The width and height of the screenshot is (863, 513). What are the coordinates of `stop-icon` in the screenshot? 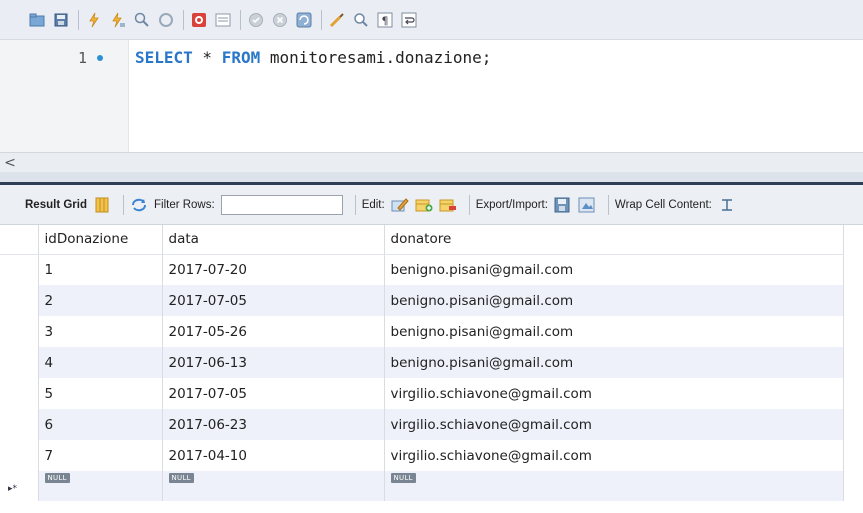 It's located at (166, 20).